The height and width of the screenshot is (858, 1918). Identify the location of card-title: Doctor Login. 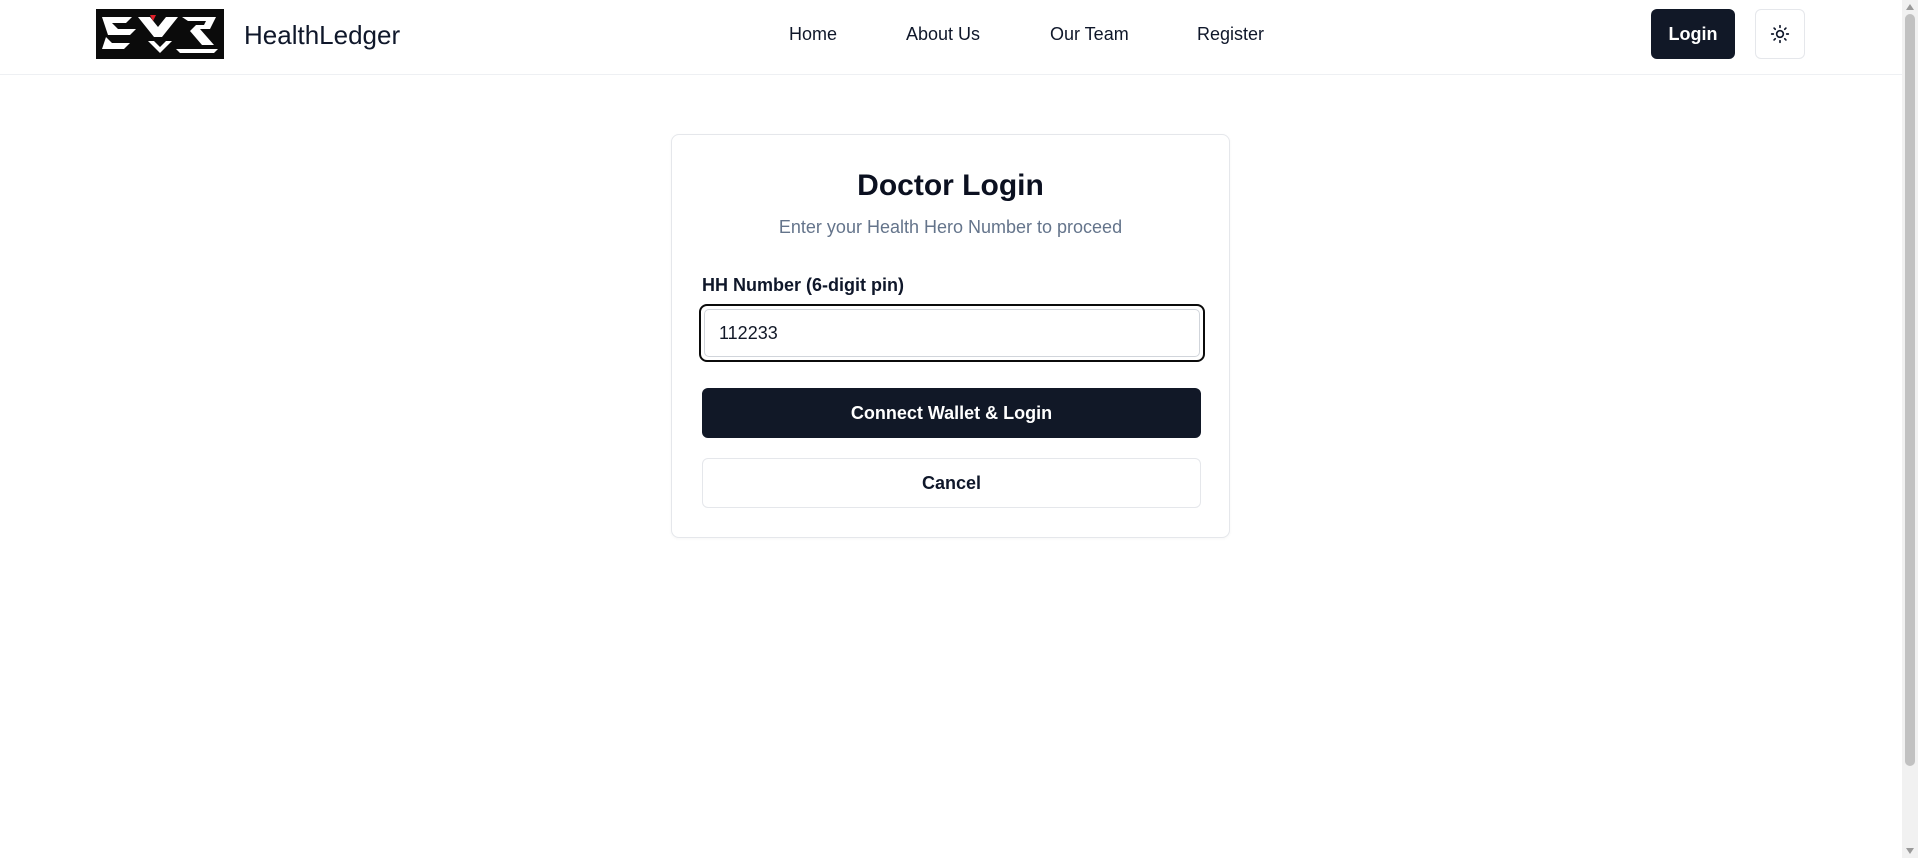
(950, 185).